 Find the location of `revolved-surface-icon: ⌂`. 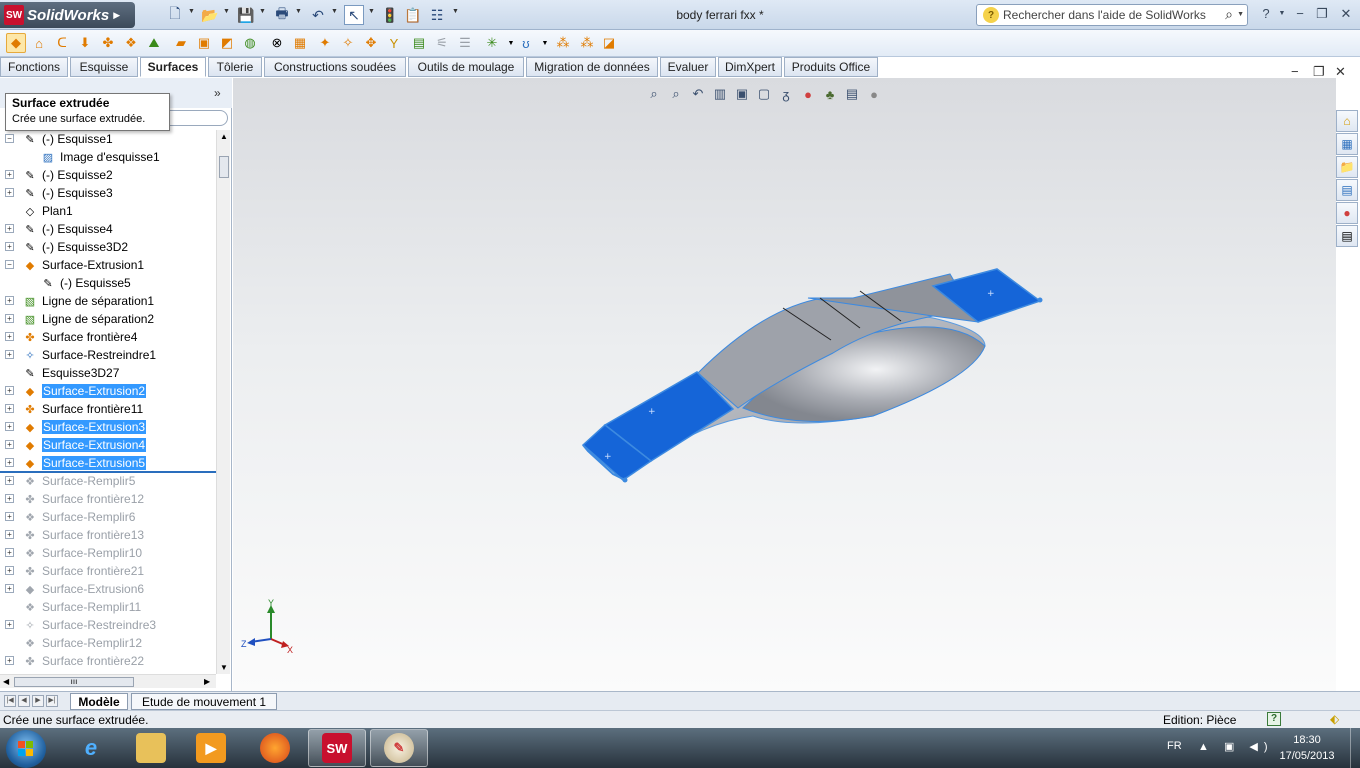

revolved-surface-icon: ⌂ is located at coordinates (39, 43).